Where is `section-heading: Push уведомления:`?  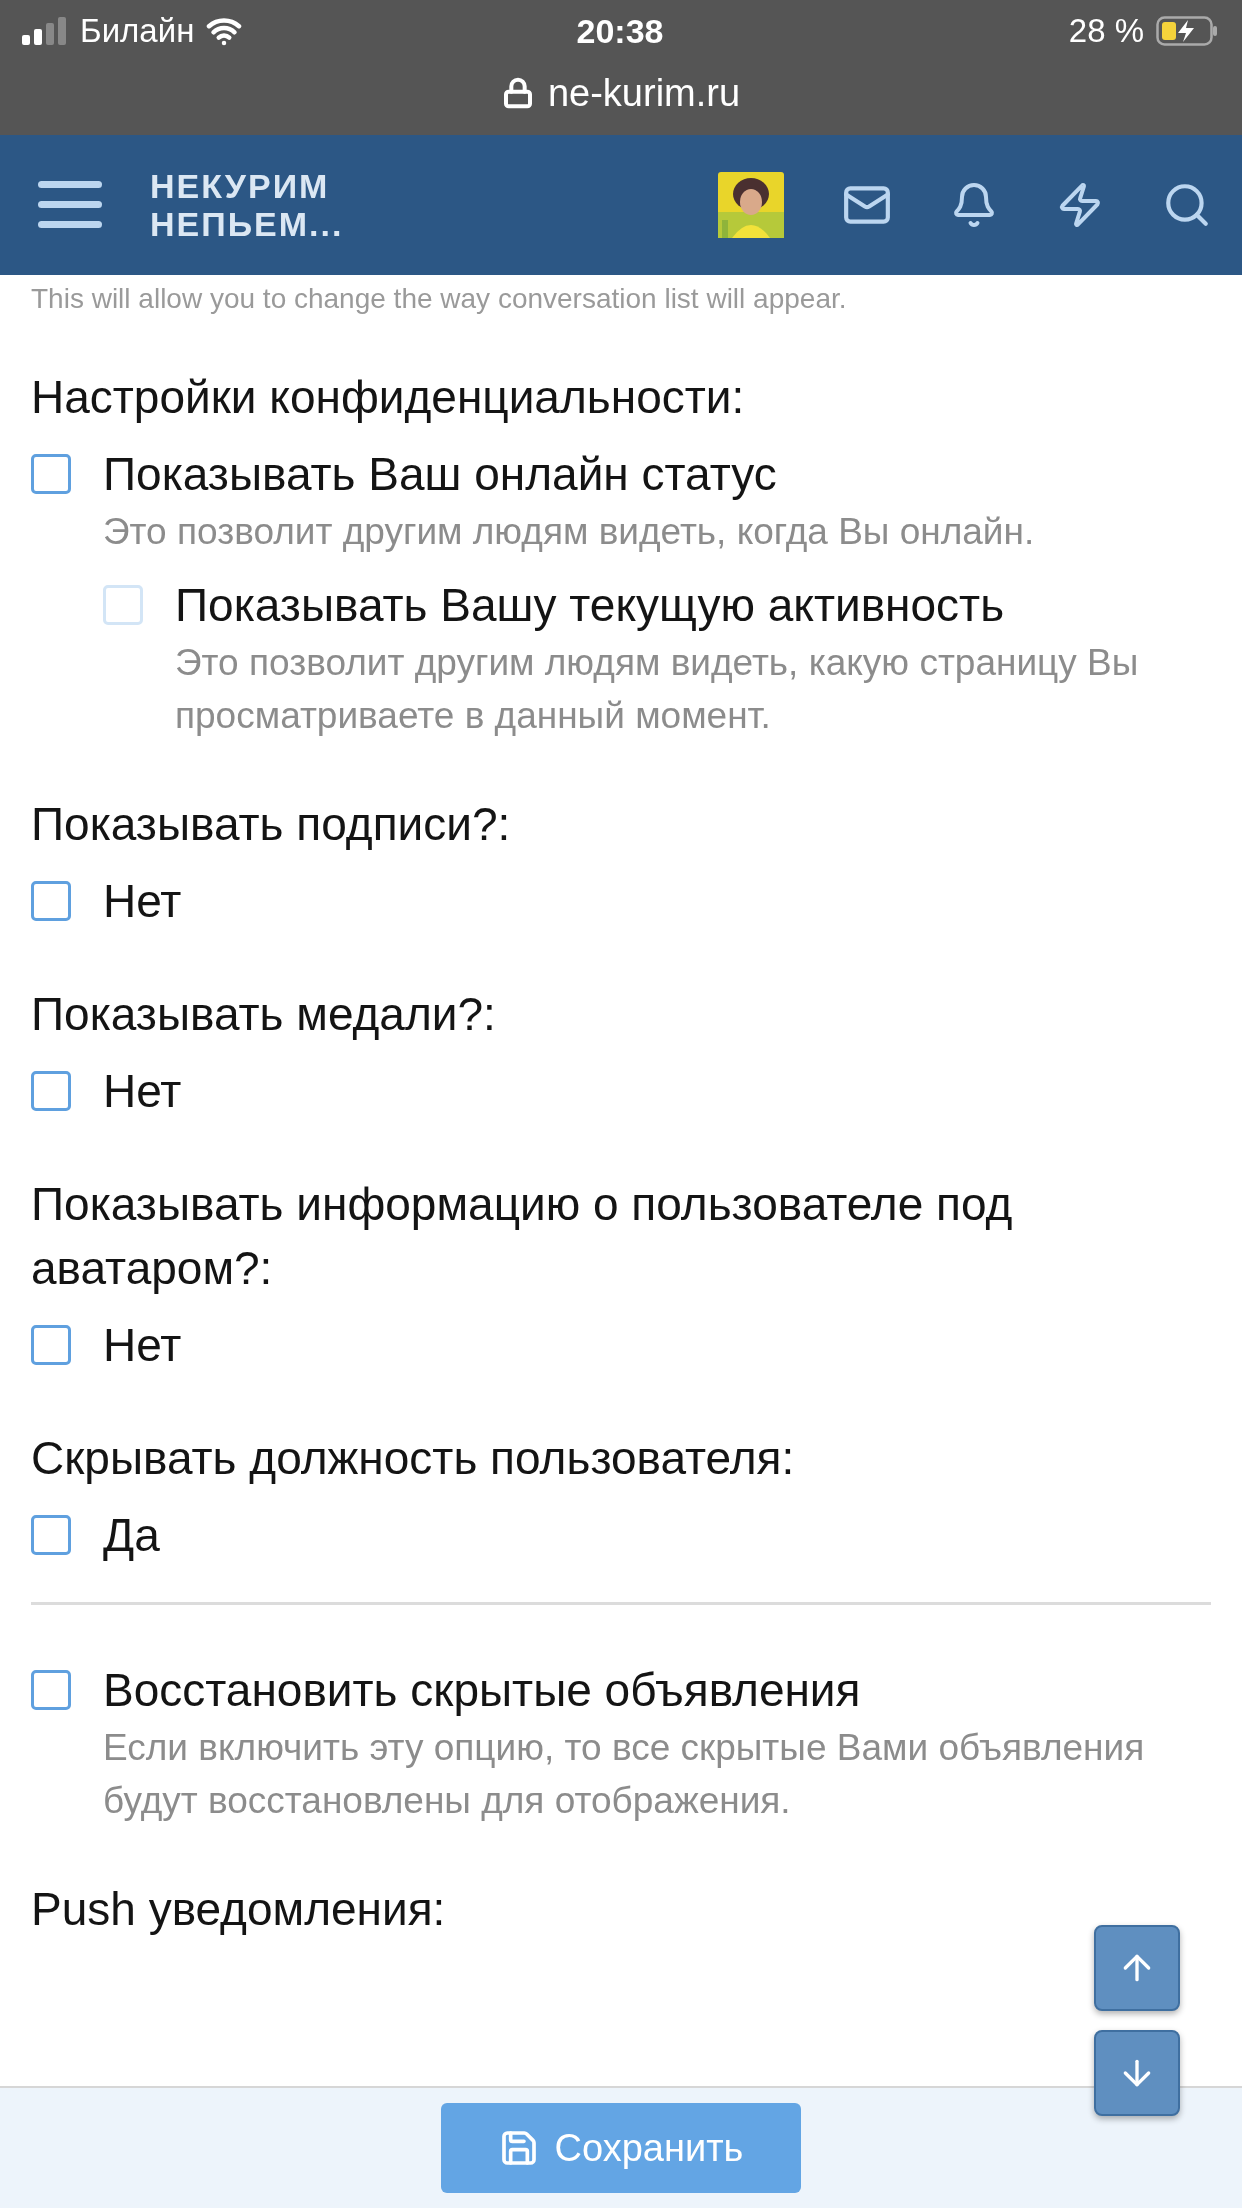 section-heading: Push уведомления: is located at coordinates (239, 1909).